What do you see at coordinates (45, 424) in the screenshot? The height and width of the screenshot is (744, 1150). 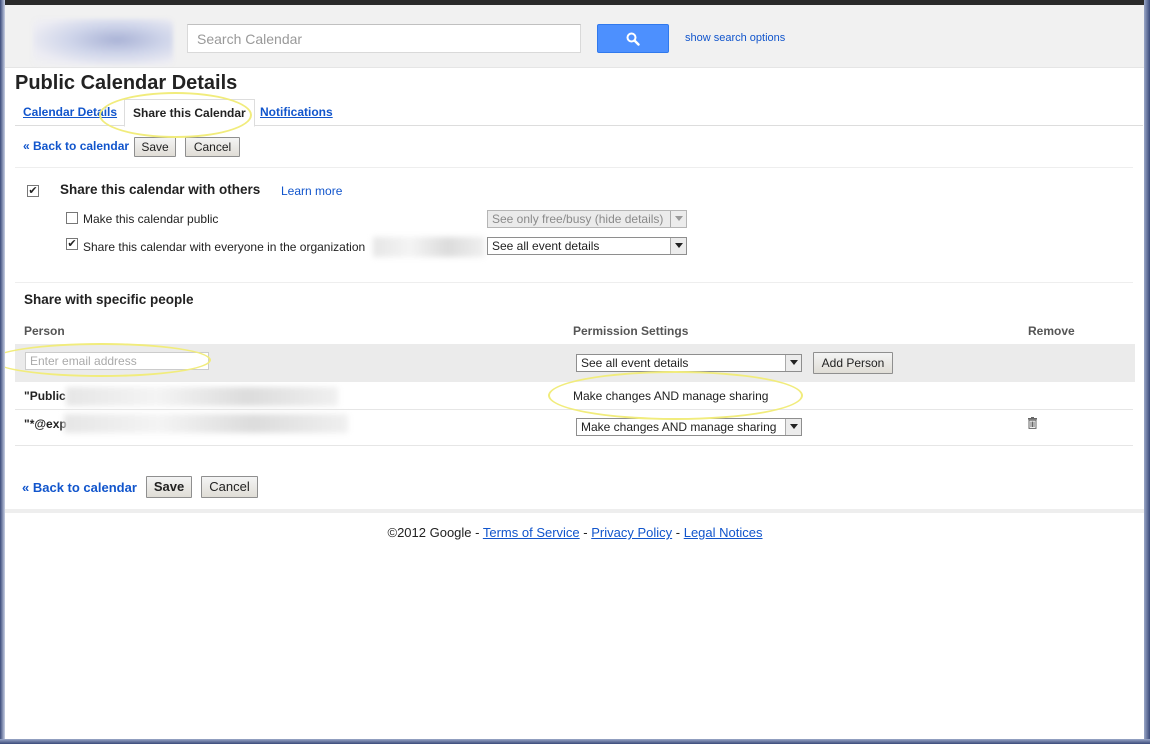 I see `person-name: "*@exp` at bounding box center [45, 424].